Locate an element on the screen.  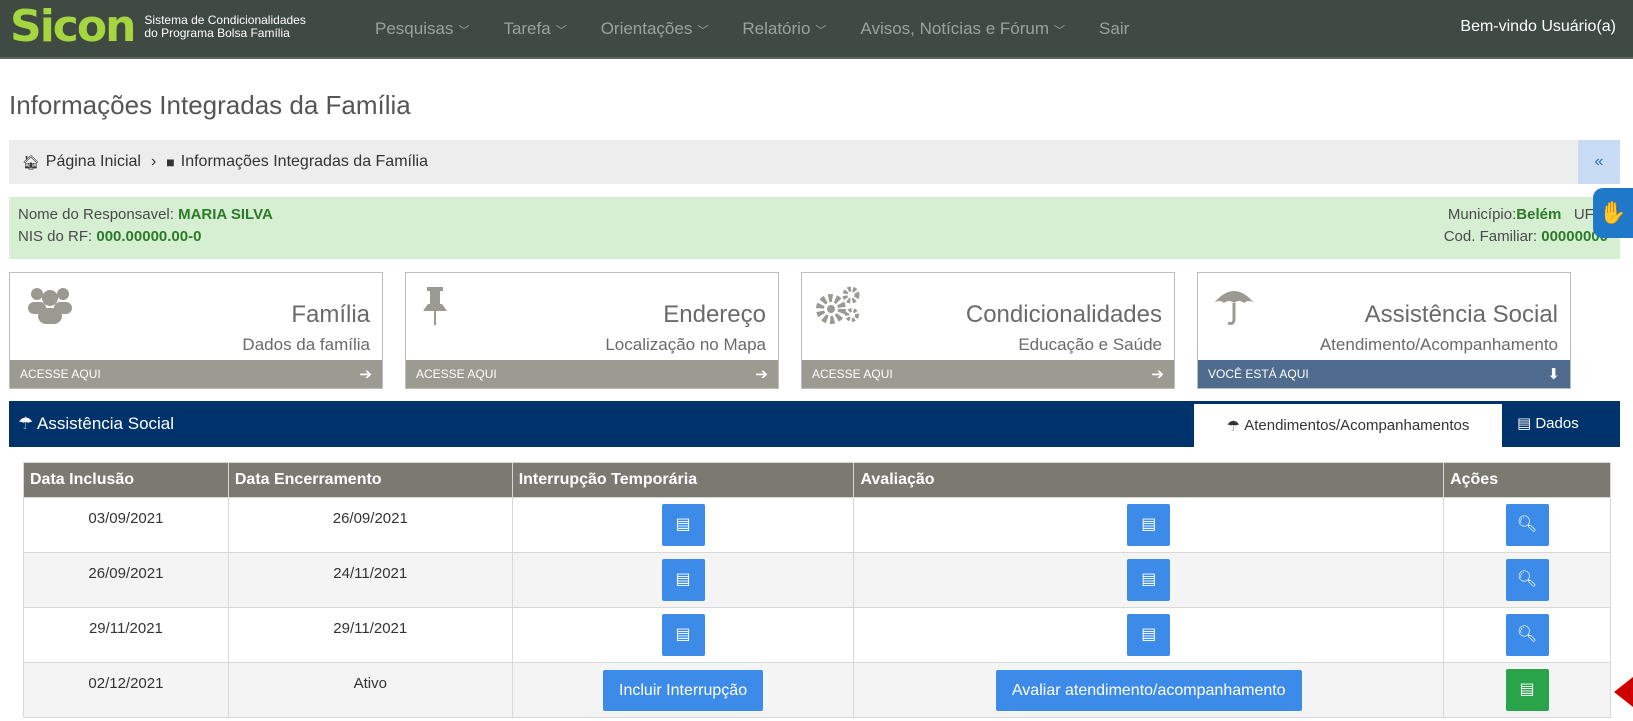
col-acoes: Ações is located at coordinates (1527, 480).